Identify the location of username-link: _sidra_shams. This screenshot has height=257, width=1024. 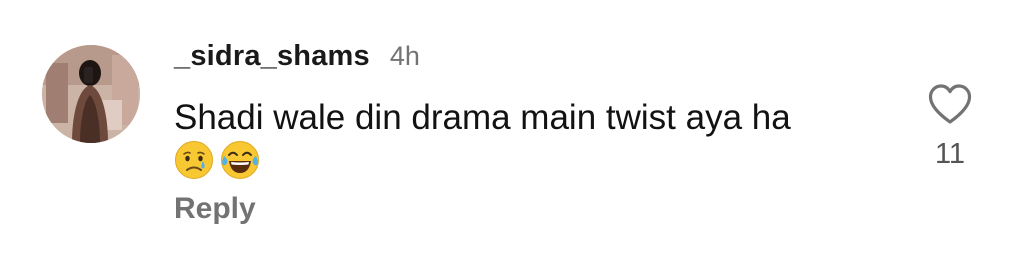
(272, 56).